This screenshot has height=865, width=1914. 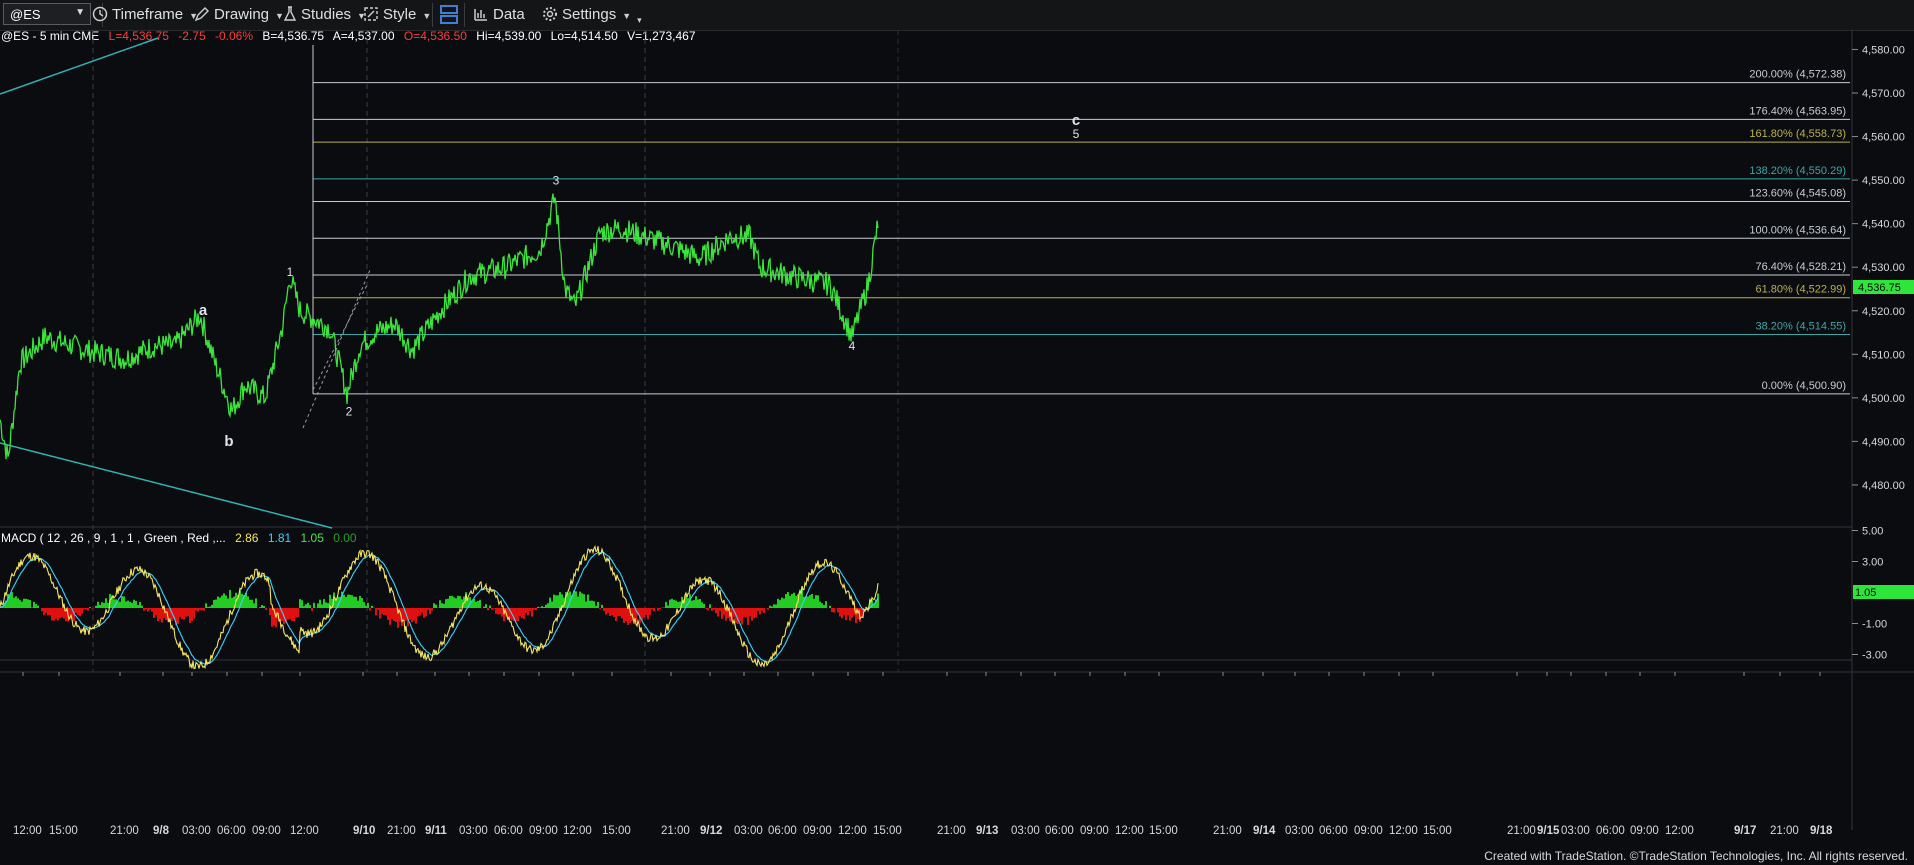 What do you see at coordinates (1797, 134) in the screenshot?
I see `fib-level-label: 161.80% (4,558.73)` at bounding box center [1797, 134].